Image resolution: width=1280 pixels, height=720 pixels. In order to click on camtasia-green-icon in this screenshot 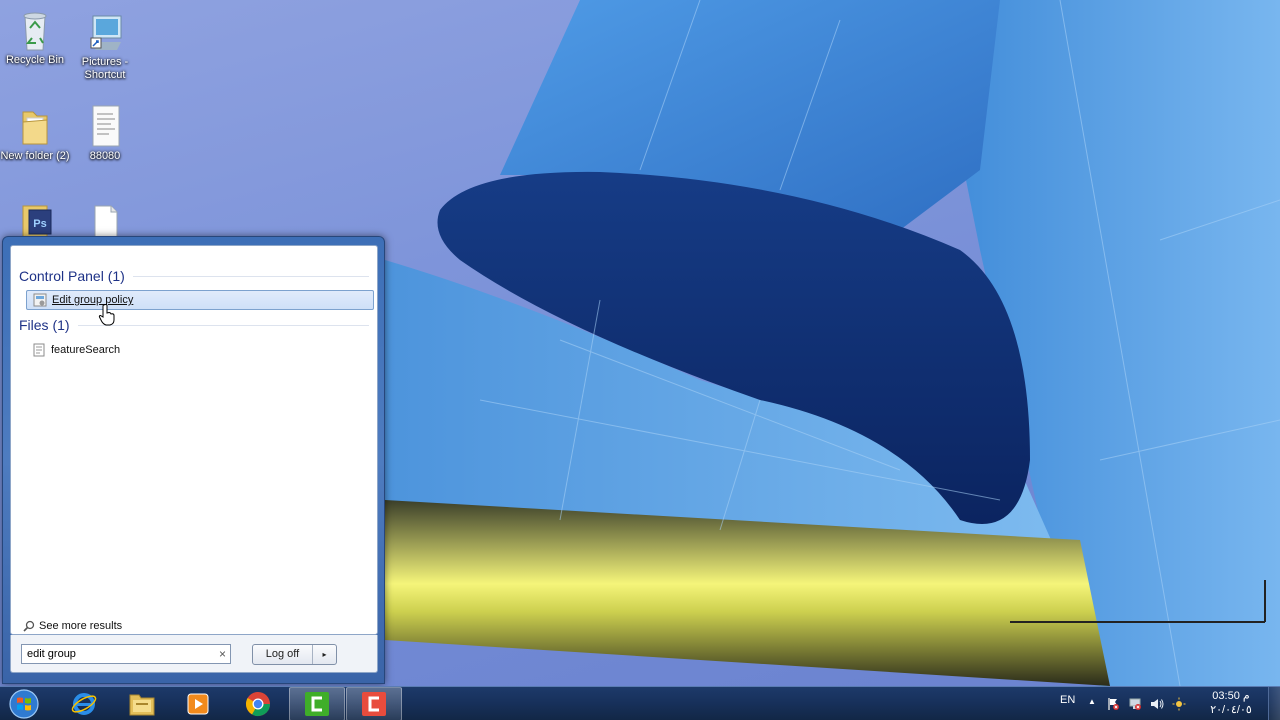, I will do `click(317, 704)`.